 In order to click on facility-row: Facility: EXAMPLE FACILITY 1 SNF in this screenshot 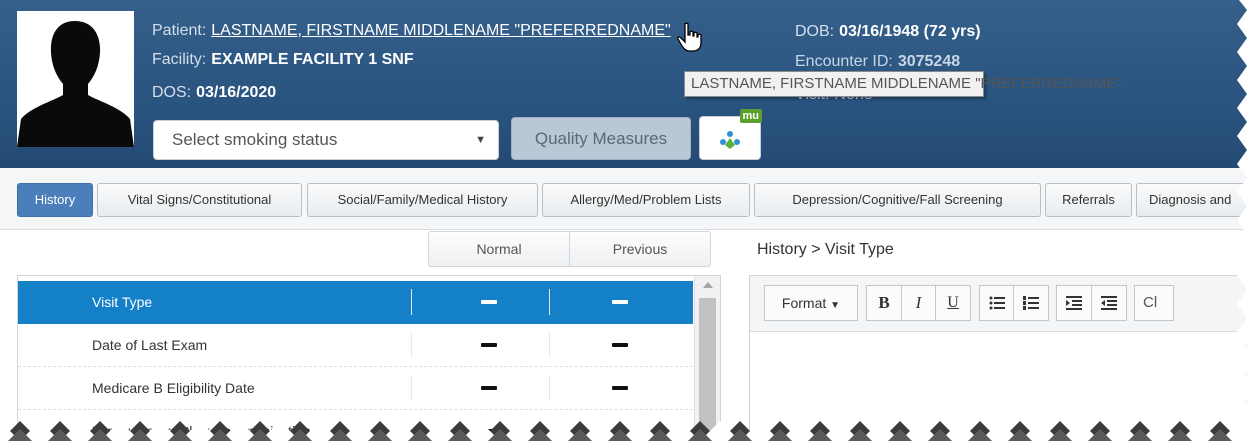, I will do `click(283, 60)`.